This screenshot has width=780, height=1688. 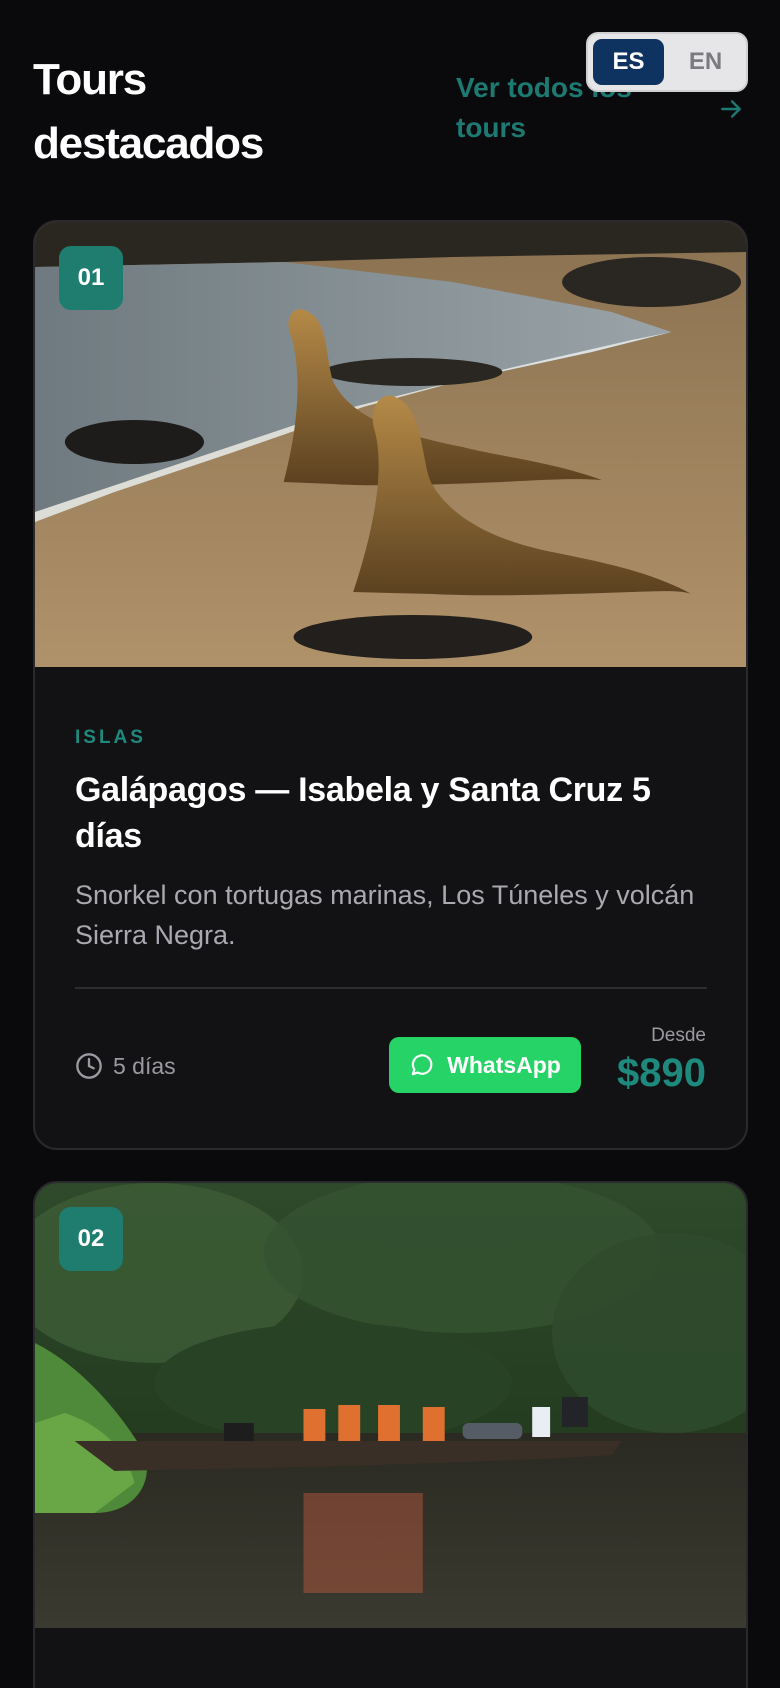 I want to click on price-label: Desde, so click(x=678, y=1035).